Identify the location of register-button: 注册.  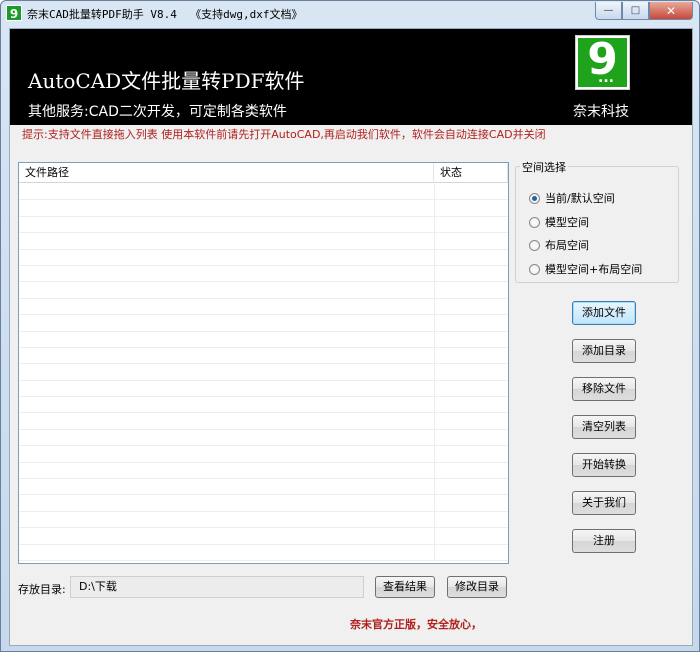
(604, 541).